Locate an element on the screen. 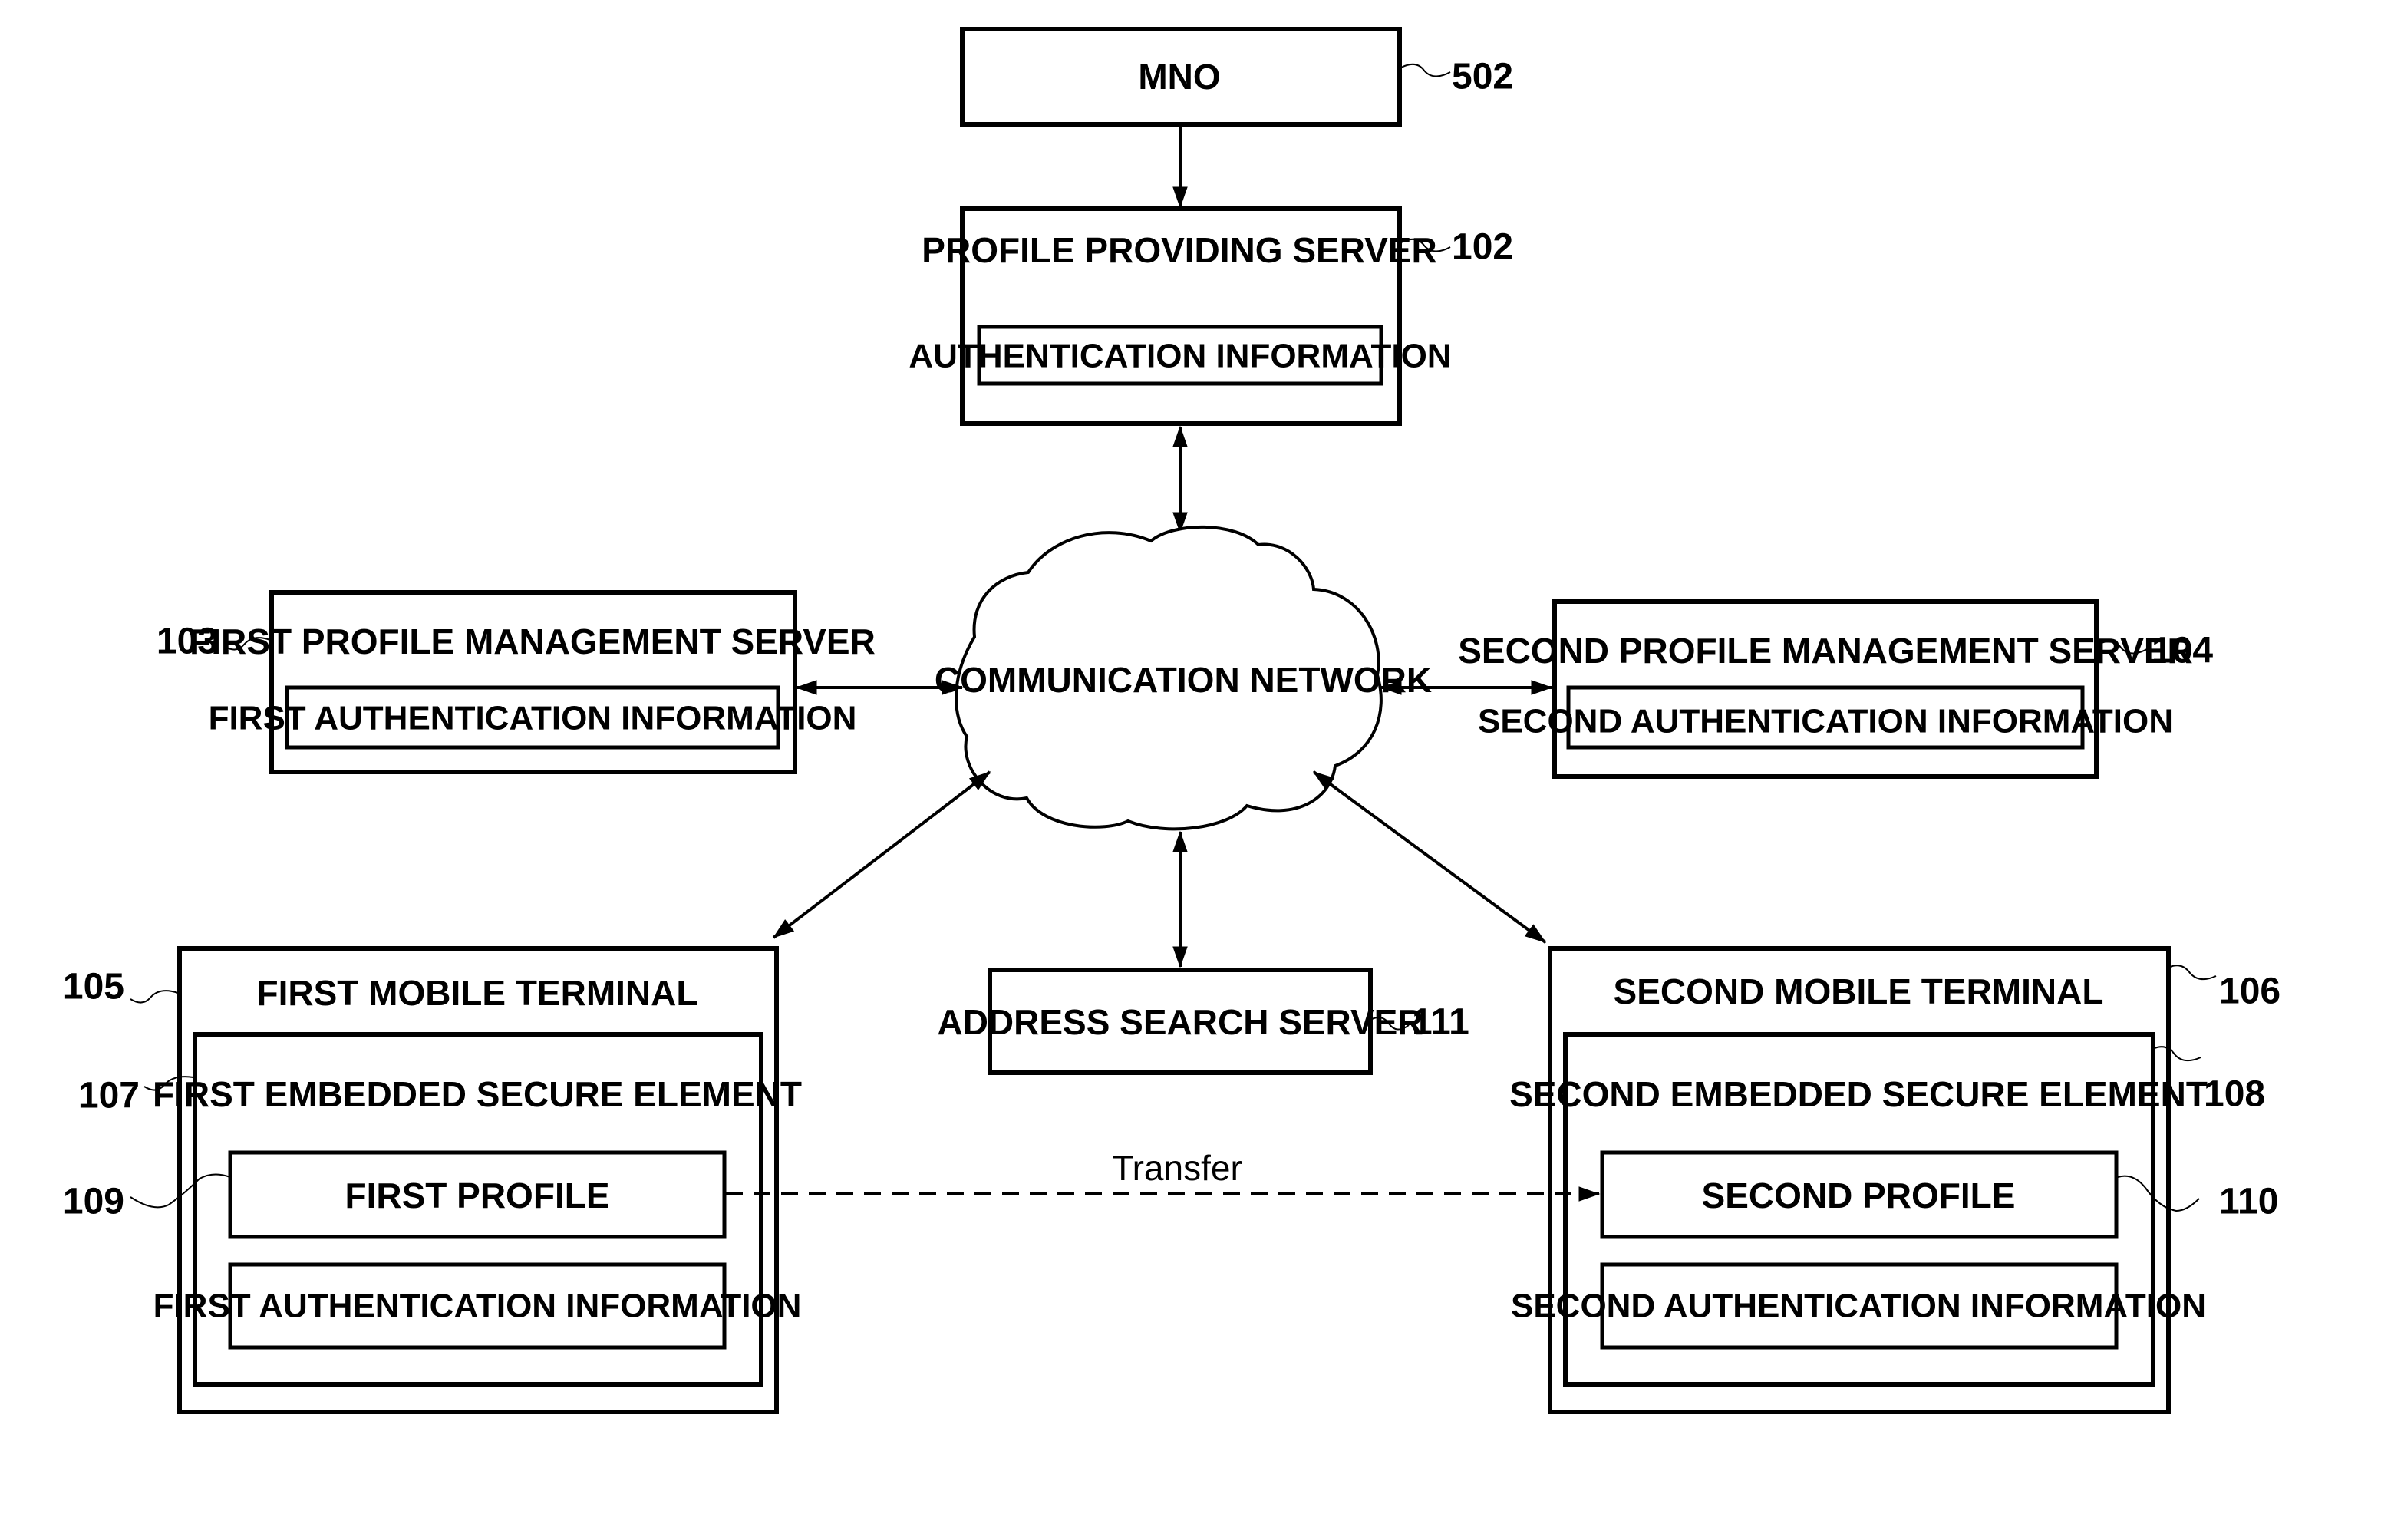  first-profile-node: FIRST PROFILE is located at coordinates (478, 1194).